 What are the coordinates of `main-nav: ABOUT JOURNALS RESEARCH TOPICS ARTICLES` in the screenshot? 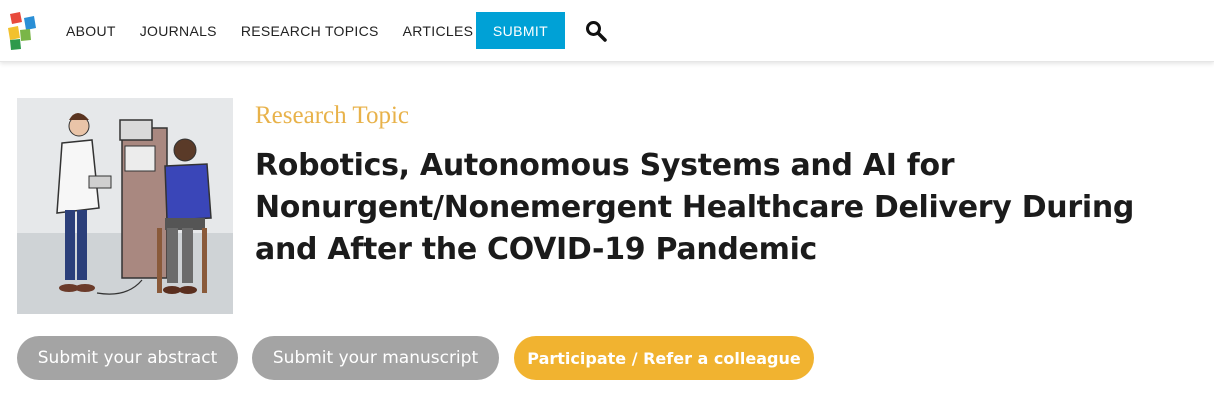 It's located at (281, 31).